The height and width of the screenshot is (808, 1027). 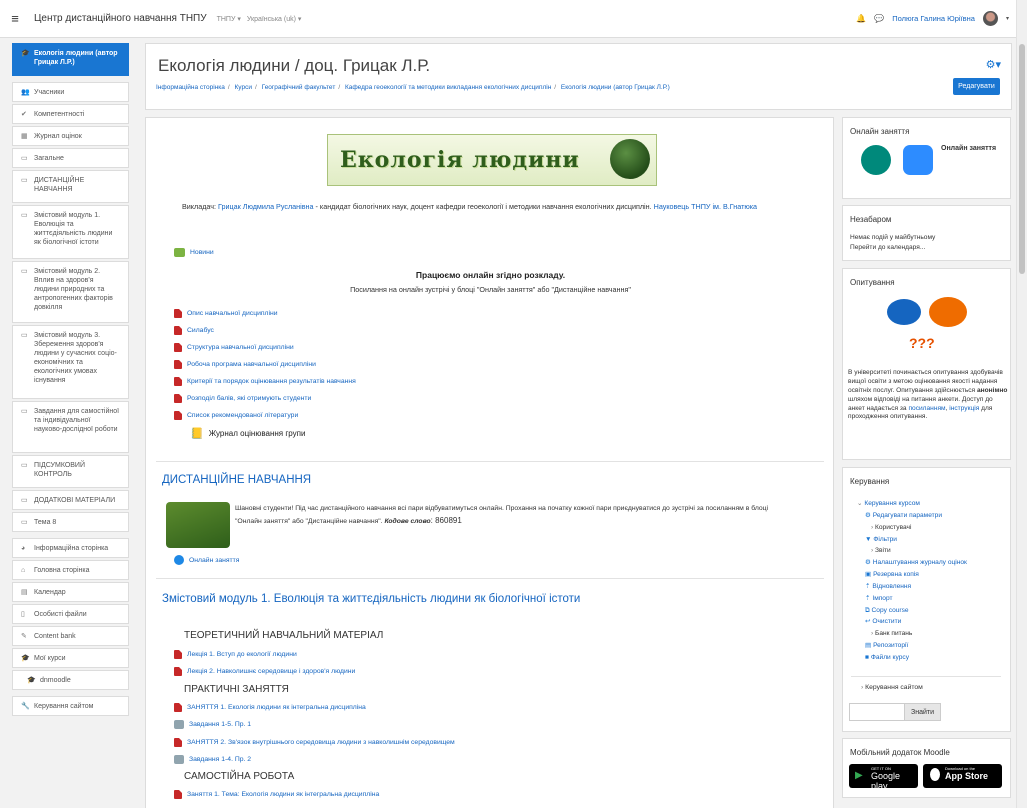 I want to click on gradebook-item: 📒 Журнал оцінювання групи, so click(x=247, y=433).